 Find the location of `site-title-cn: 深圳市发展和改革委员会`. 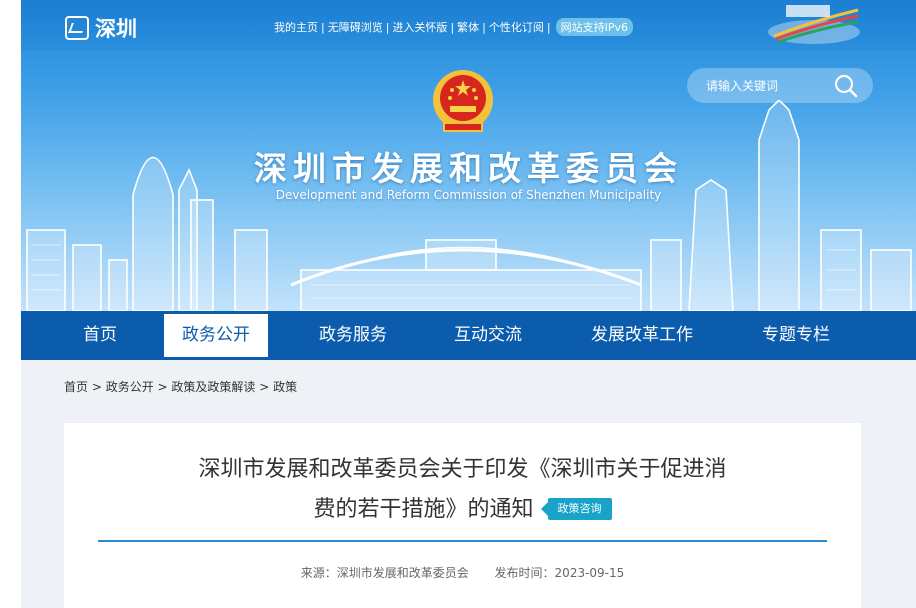

site-title-cn: 深圳市发展和改革委员会 is located at coordinates (468, 168).